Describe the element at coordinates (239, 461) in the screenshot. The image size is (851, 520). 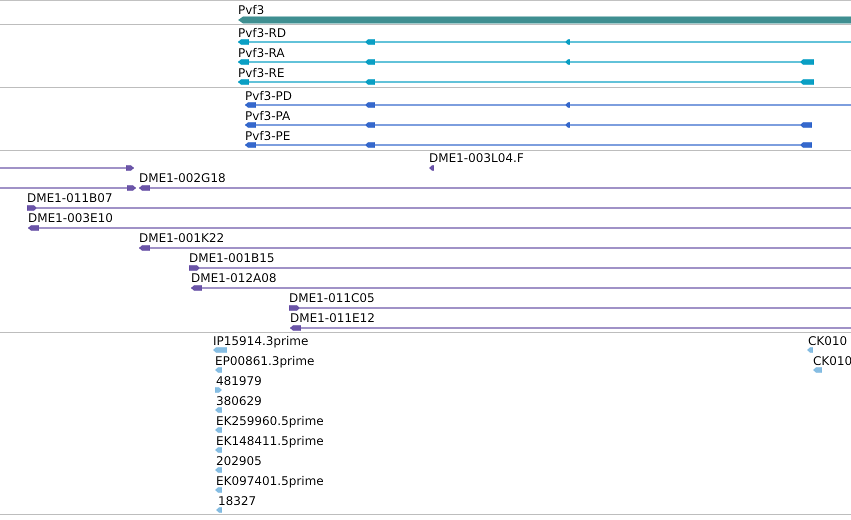
I see `est-label: 202905` at that location.